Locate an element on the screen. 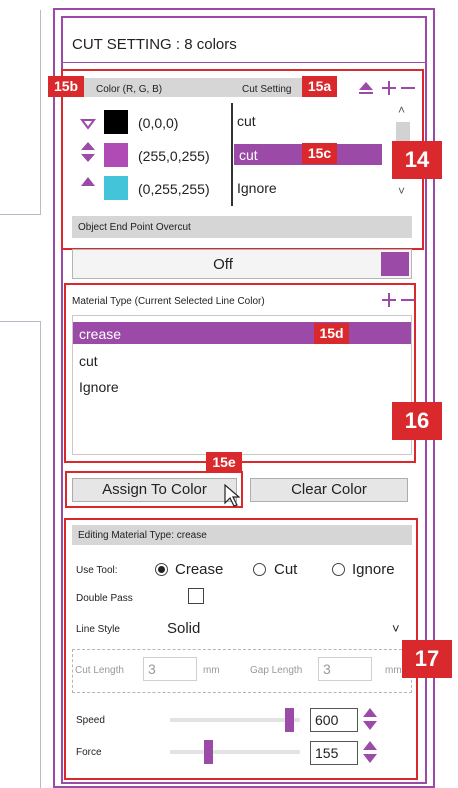  speed-input: 600 is located at coordinates (334, 720).